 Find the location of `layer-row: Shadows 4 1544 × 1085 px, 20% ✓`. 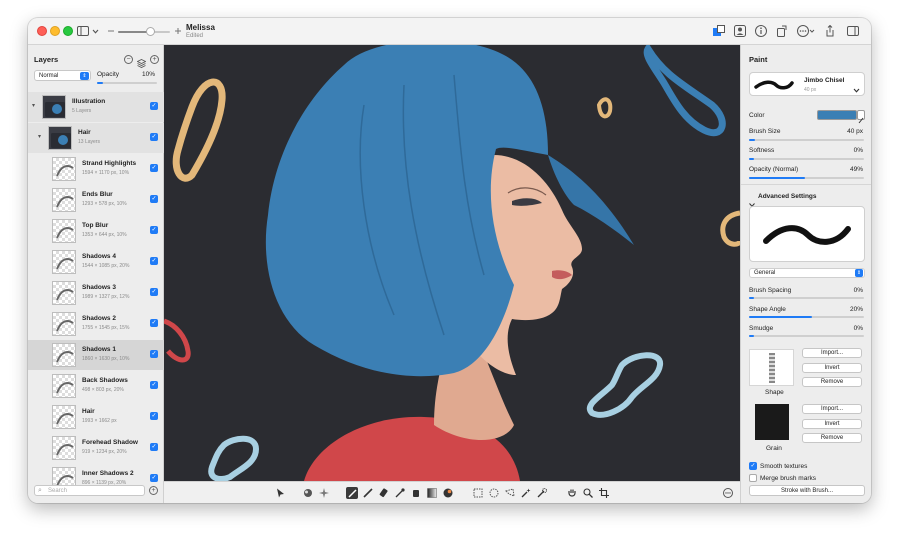

layer-row: Shadows 4 1544 × 1085 px, 20% ✓ is located at coordinates (96, 262).